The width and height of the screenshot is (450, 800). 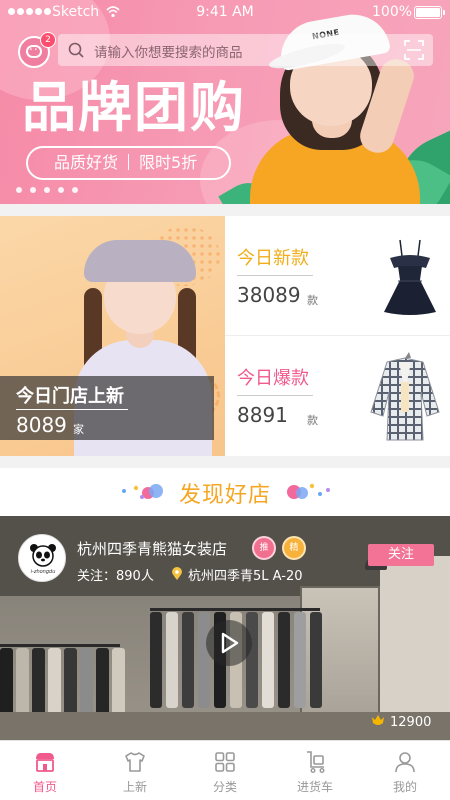 I want to click on battery-icon, so click(x=429, y=12).